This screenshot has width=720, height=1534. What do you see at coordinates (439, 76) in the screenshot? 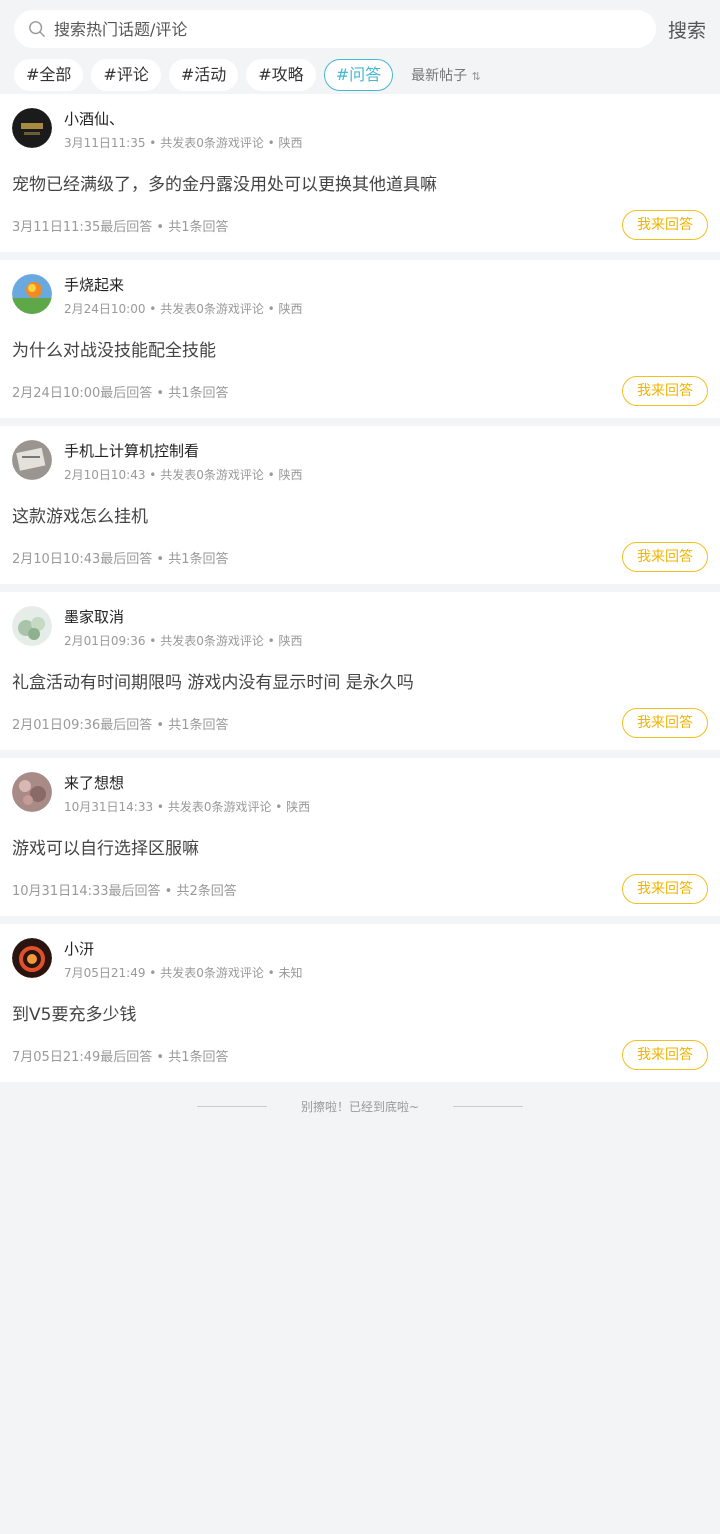
I see `sort-label: 最新帖子` at bounding box center [439, 76].